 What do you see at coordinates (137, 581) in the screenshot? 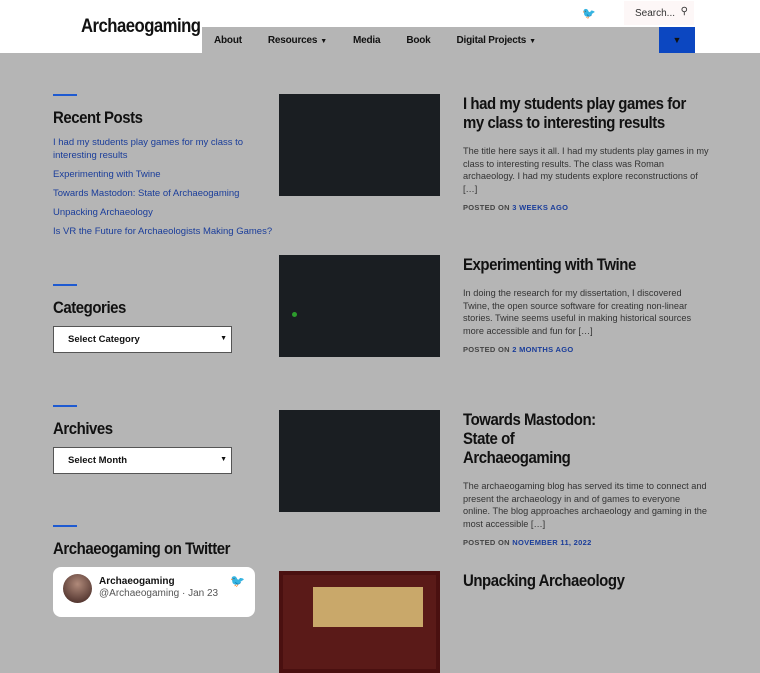
I see `tweet-author: Archaeogaming` at bounding box center [137, 581].